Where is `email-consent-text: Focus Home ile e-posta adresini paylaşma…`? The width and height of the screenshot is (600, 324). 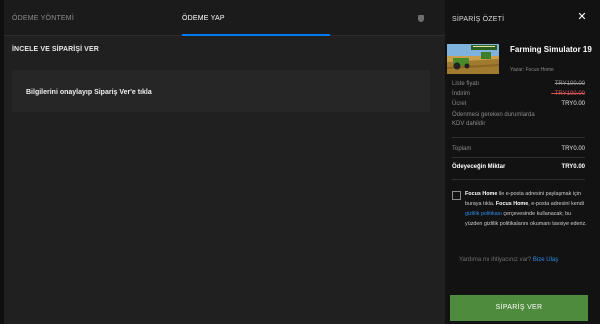
email-consent-text: Focus Home ile e-posta adresini paylaşma… is located at coordinates (527, 209).